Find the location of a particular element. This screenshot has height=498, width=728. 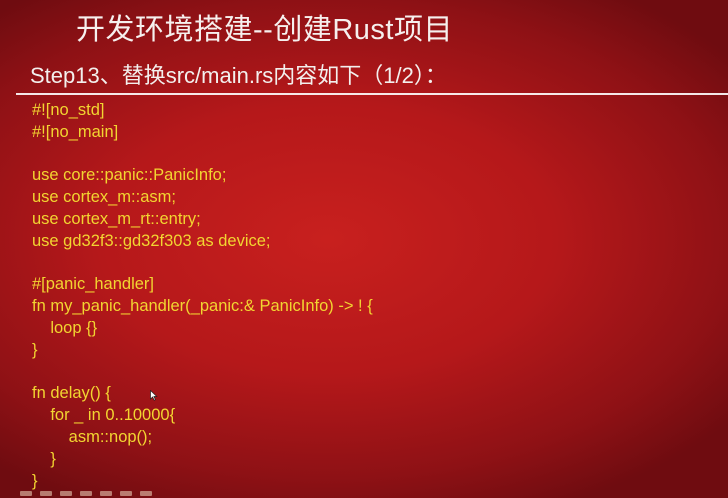

code-line: asm::nop(); is located at coordinates (92, 436).